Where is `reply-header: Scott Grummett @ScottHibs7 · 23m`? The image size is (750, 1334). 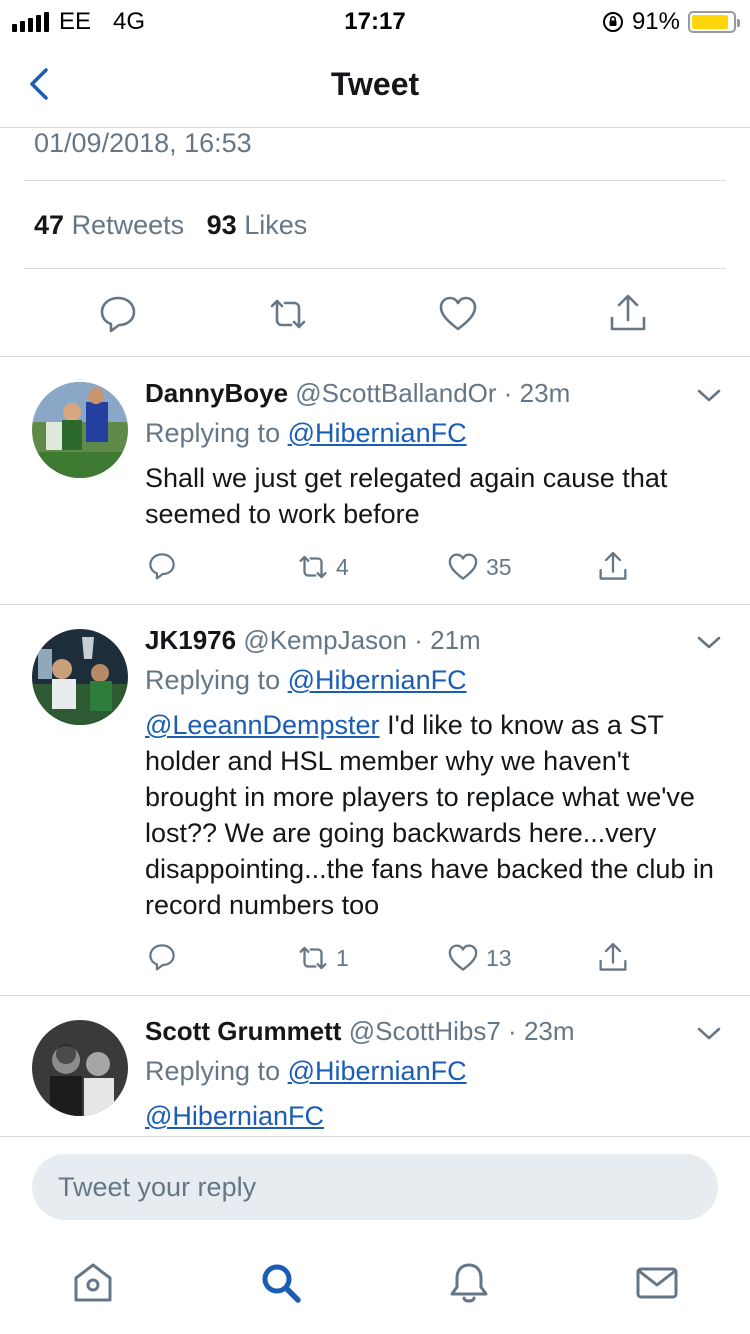 reply-header: Scott Grummett @ScottHibs7 · 23m is located at coordinates (360, 1031).